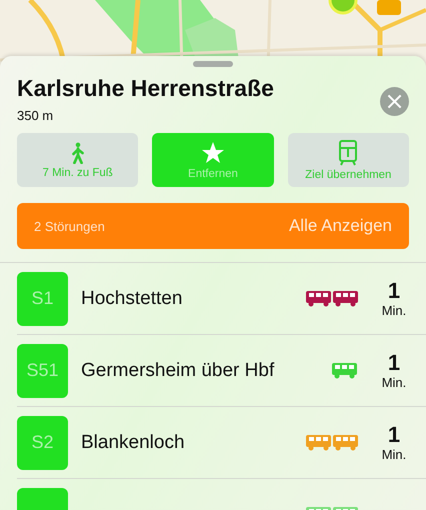  What do you see at coordinates (42, 443) in the screenshot?
I see `line-badge: S2` at bounding box center [42, 443].